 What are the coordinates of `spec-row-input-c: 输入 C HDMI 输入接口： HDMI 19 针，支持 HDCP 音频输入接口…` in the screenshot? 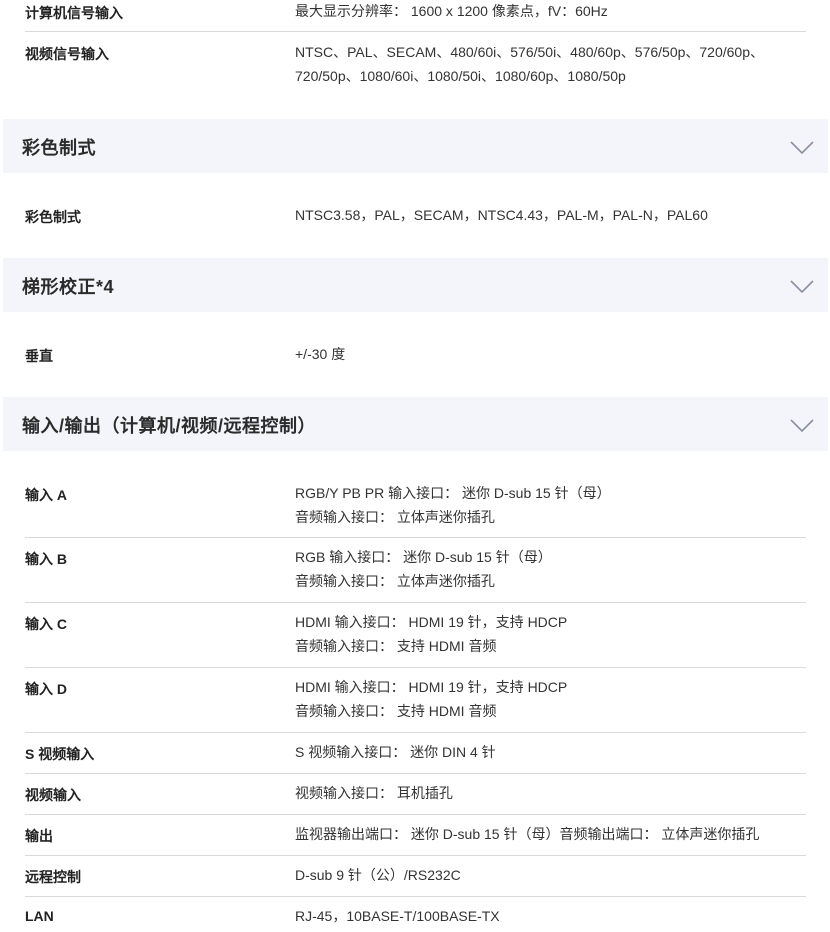 It's located at (415, 635).